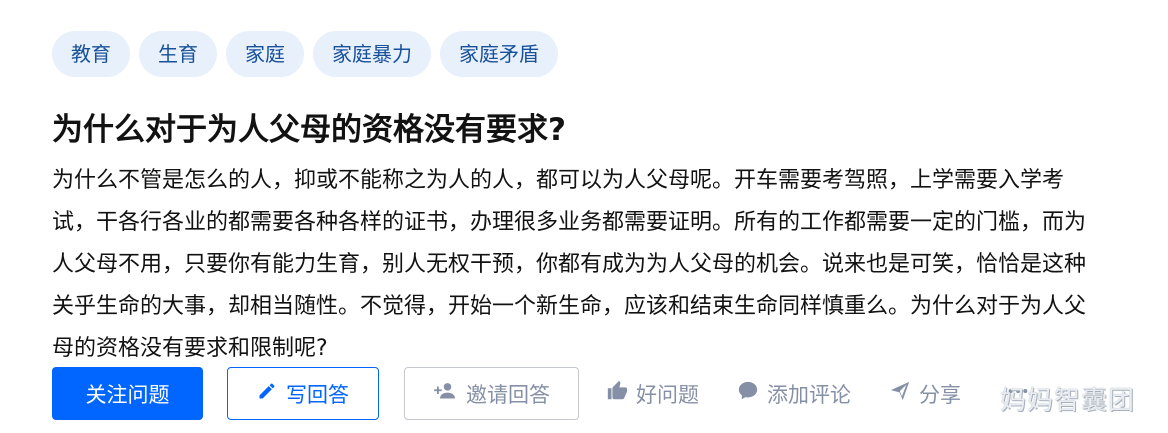  I want to click on write-answer-label: 写回答, so click(317, 394).